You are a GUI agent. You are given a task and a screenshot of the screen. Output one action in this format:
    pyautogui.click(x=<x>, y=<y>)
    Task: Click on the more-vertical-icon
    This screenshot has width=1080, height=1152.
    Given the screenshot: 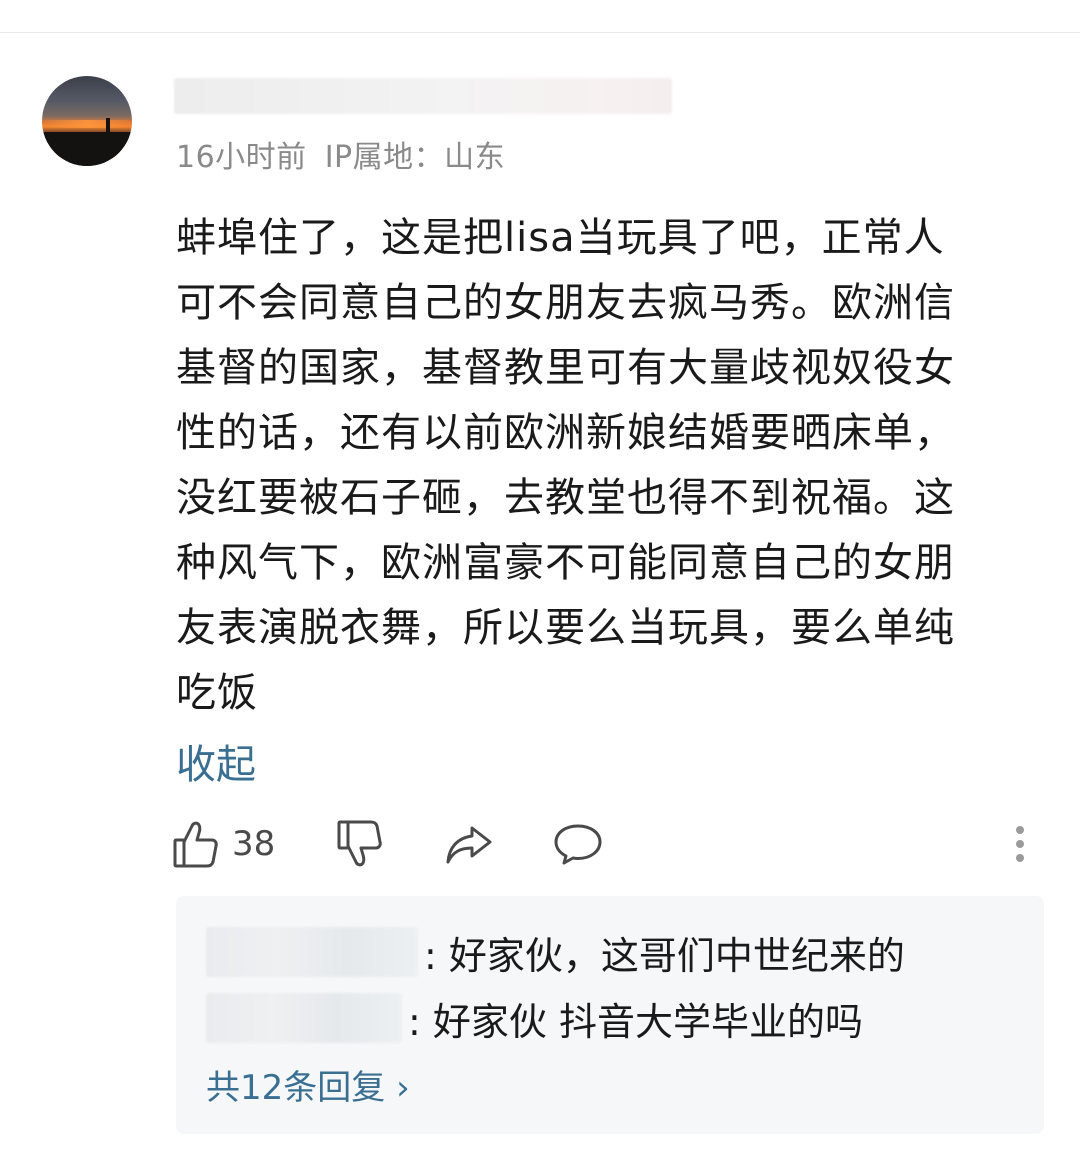 What is the action you would take?
    pyautogui.click(x=1020, y=844)
    